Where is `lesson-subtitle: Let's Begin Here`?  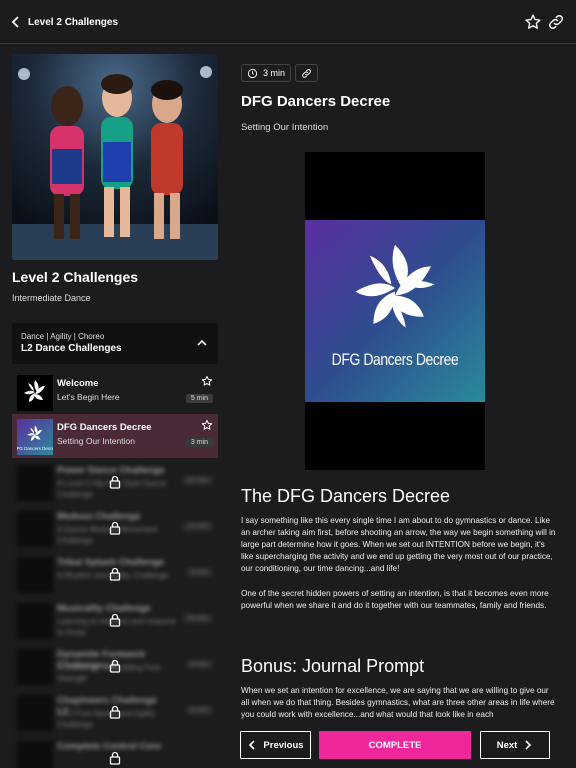 lesson-subtitle: Let's Begin Here is located at coordinates (88, 397).